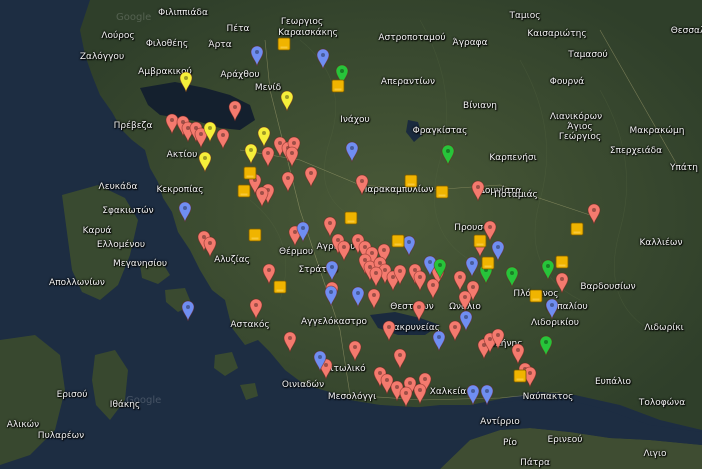 The image size is (702, 469). What do you see at coordinates (268, 88) in the screenshot?
I see `place-label: Μενίδ` at bounding box center [268, 88].